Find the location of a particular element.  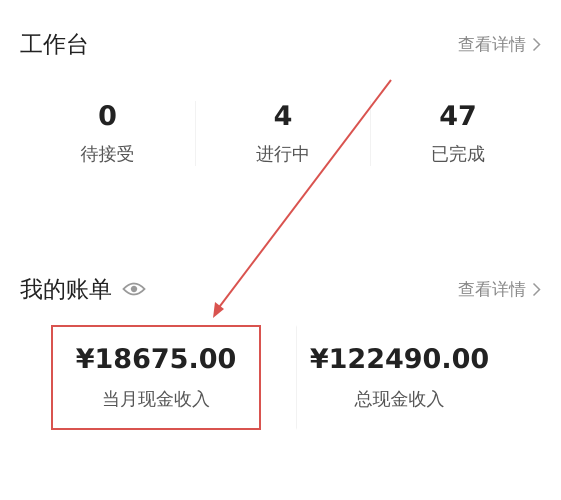

stat-label: 已完成 is located at coordinates (458, 154).